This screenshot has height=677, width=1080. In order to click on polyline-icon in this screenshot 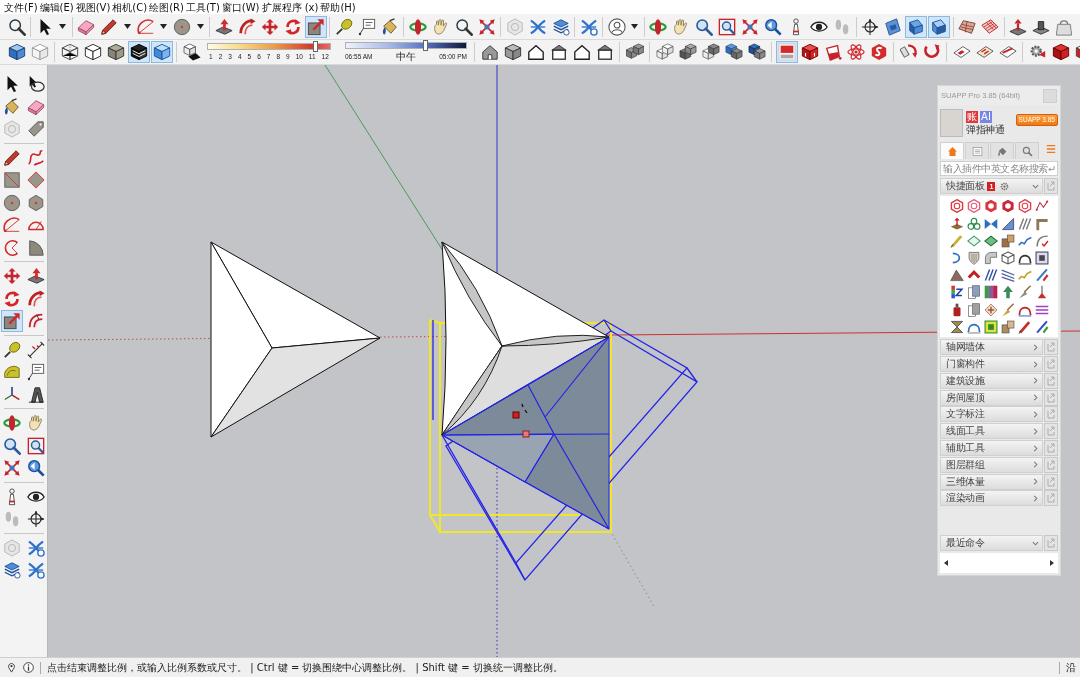, I will do `click(1041, 206)`.